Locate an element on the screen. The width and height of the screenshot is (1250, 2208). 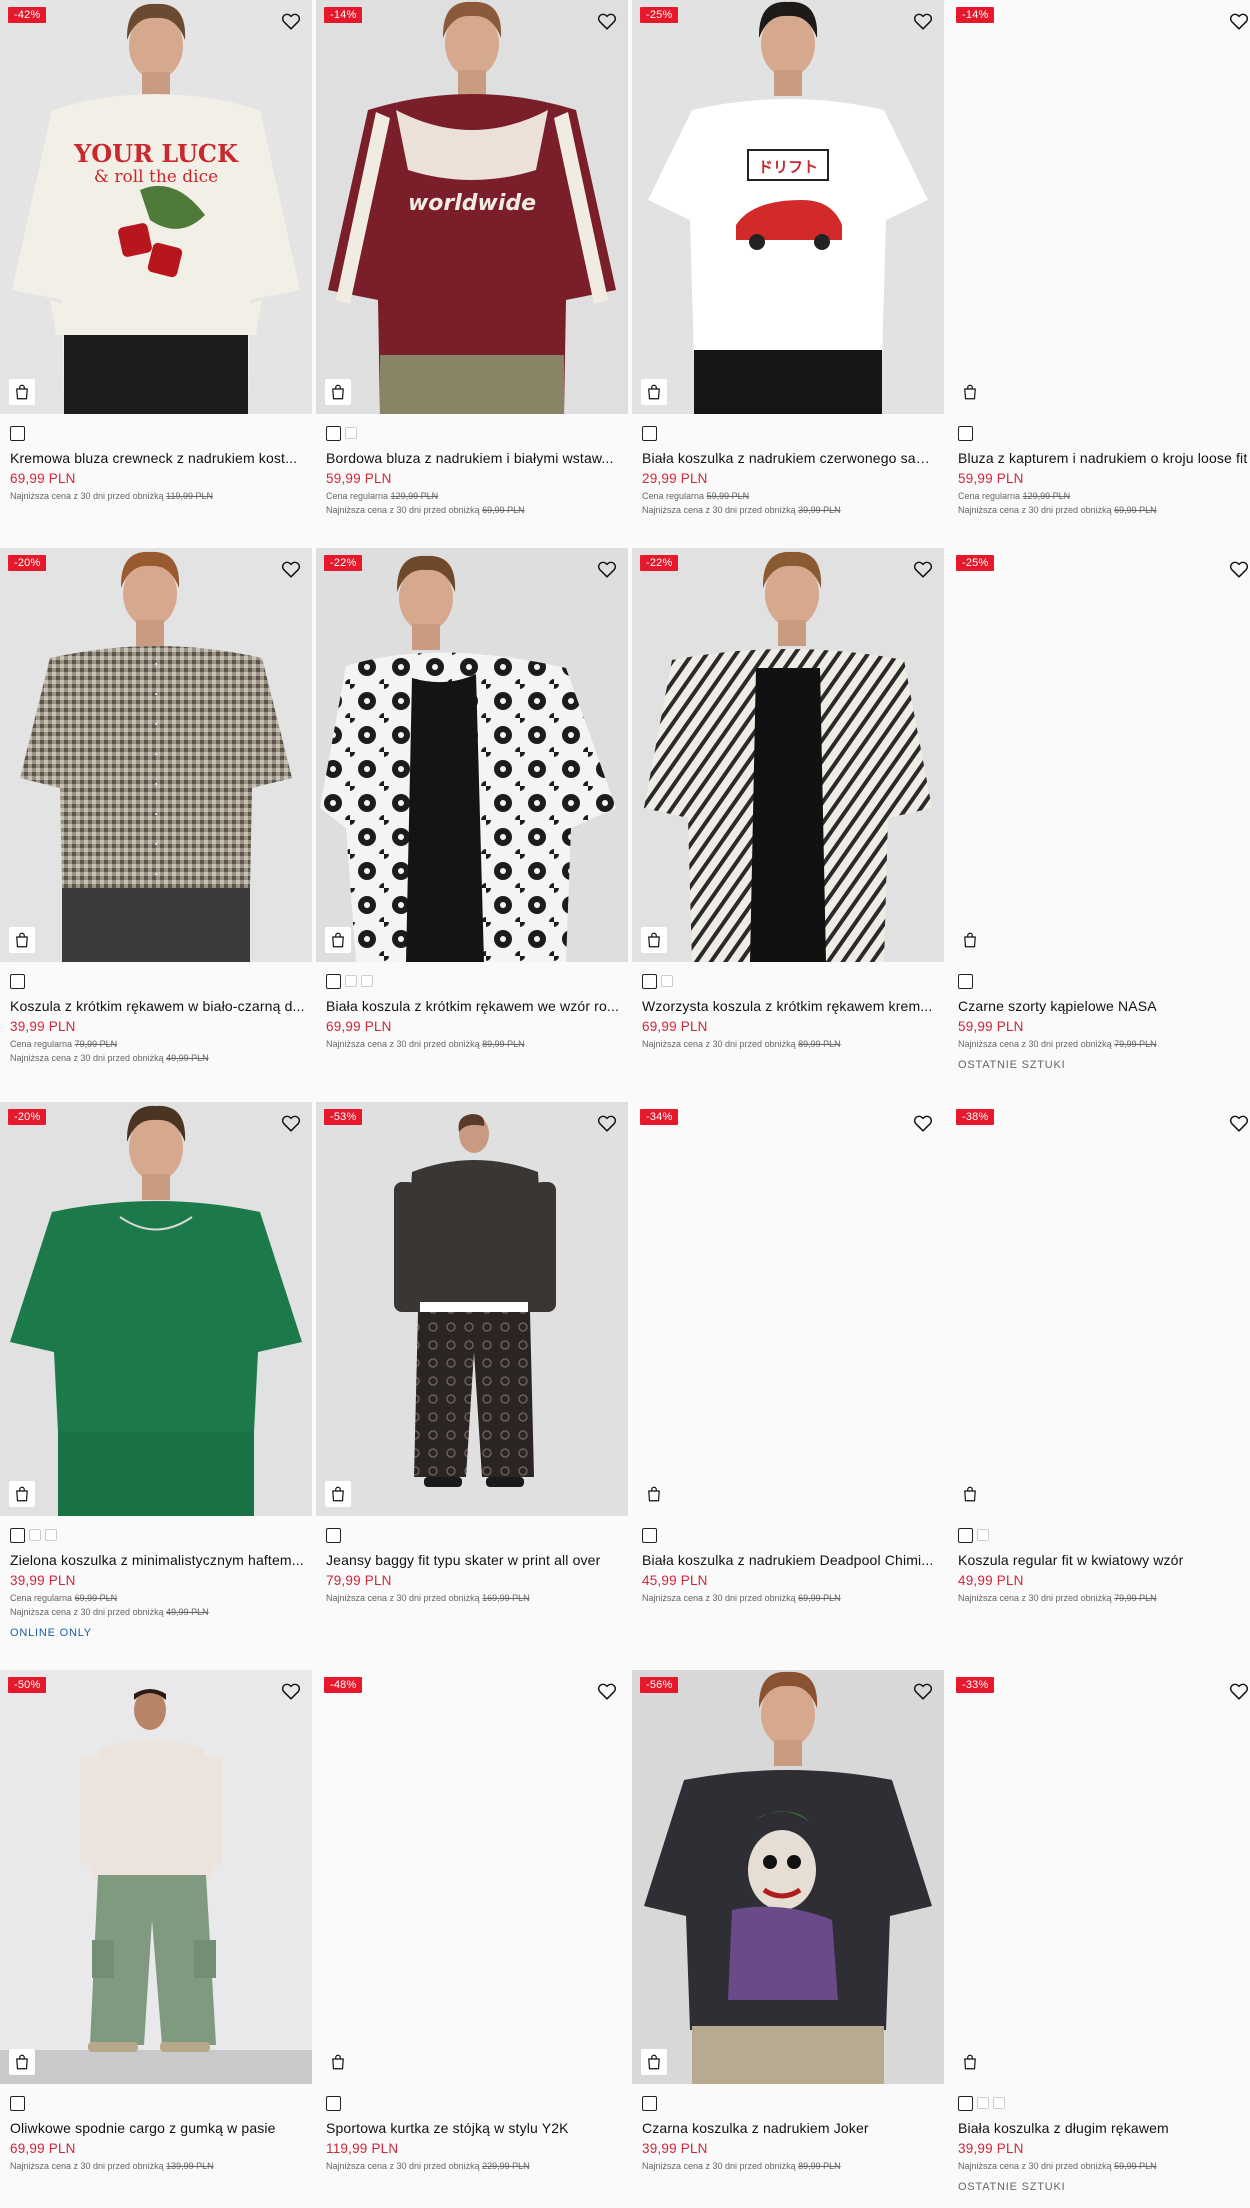
product-name: Sportowa kurtka ze stójką w stylu Y2K is located at coordinates (474, 2128).